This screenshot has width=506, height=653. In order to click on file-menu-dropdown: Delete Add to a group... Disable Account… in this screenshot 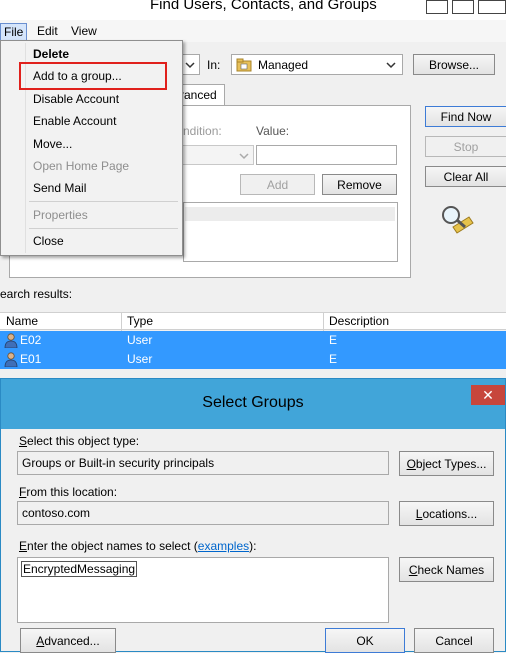, I will do `click(91, 148)`.